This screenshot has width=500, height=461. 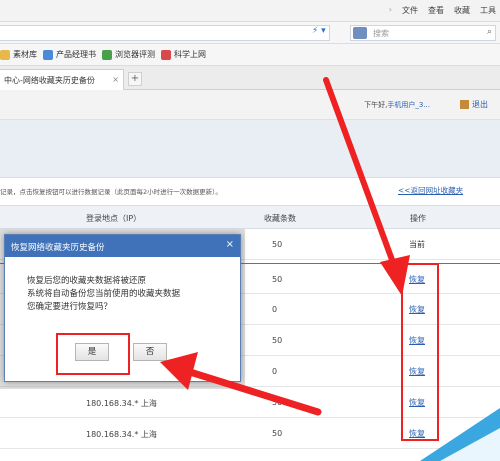 What do you see at coordinates (111, 192) in the screenshot?
I see `notice-text: 记录，点击恢复按钮可以进行数据记录（此页面每2小时进行一次数据更新）。` at bounding box center [111, 192].